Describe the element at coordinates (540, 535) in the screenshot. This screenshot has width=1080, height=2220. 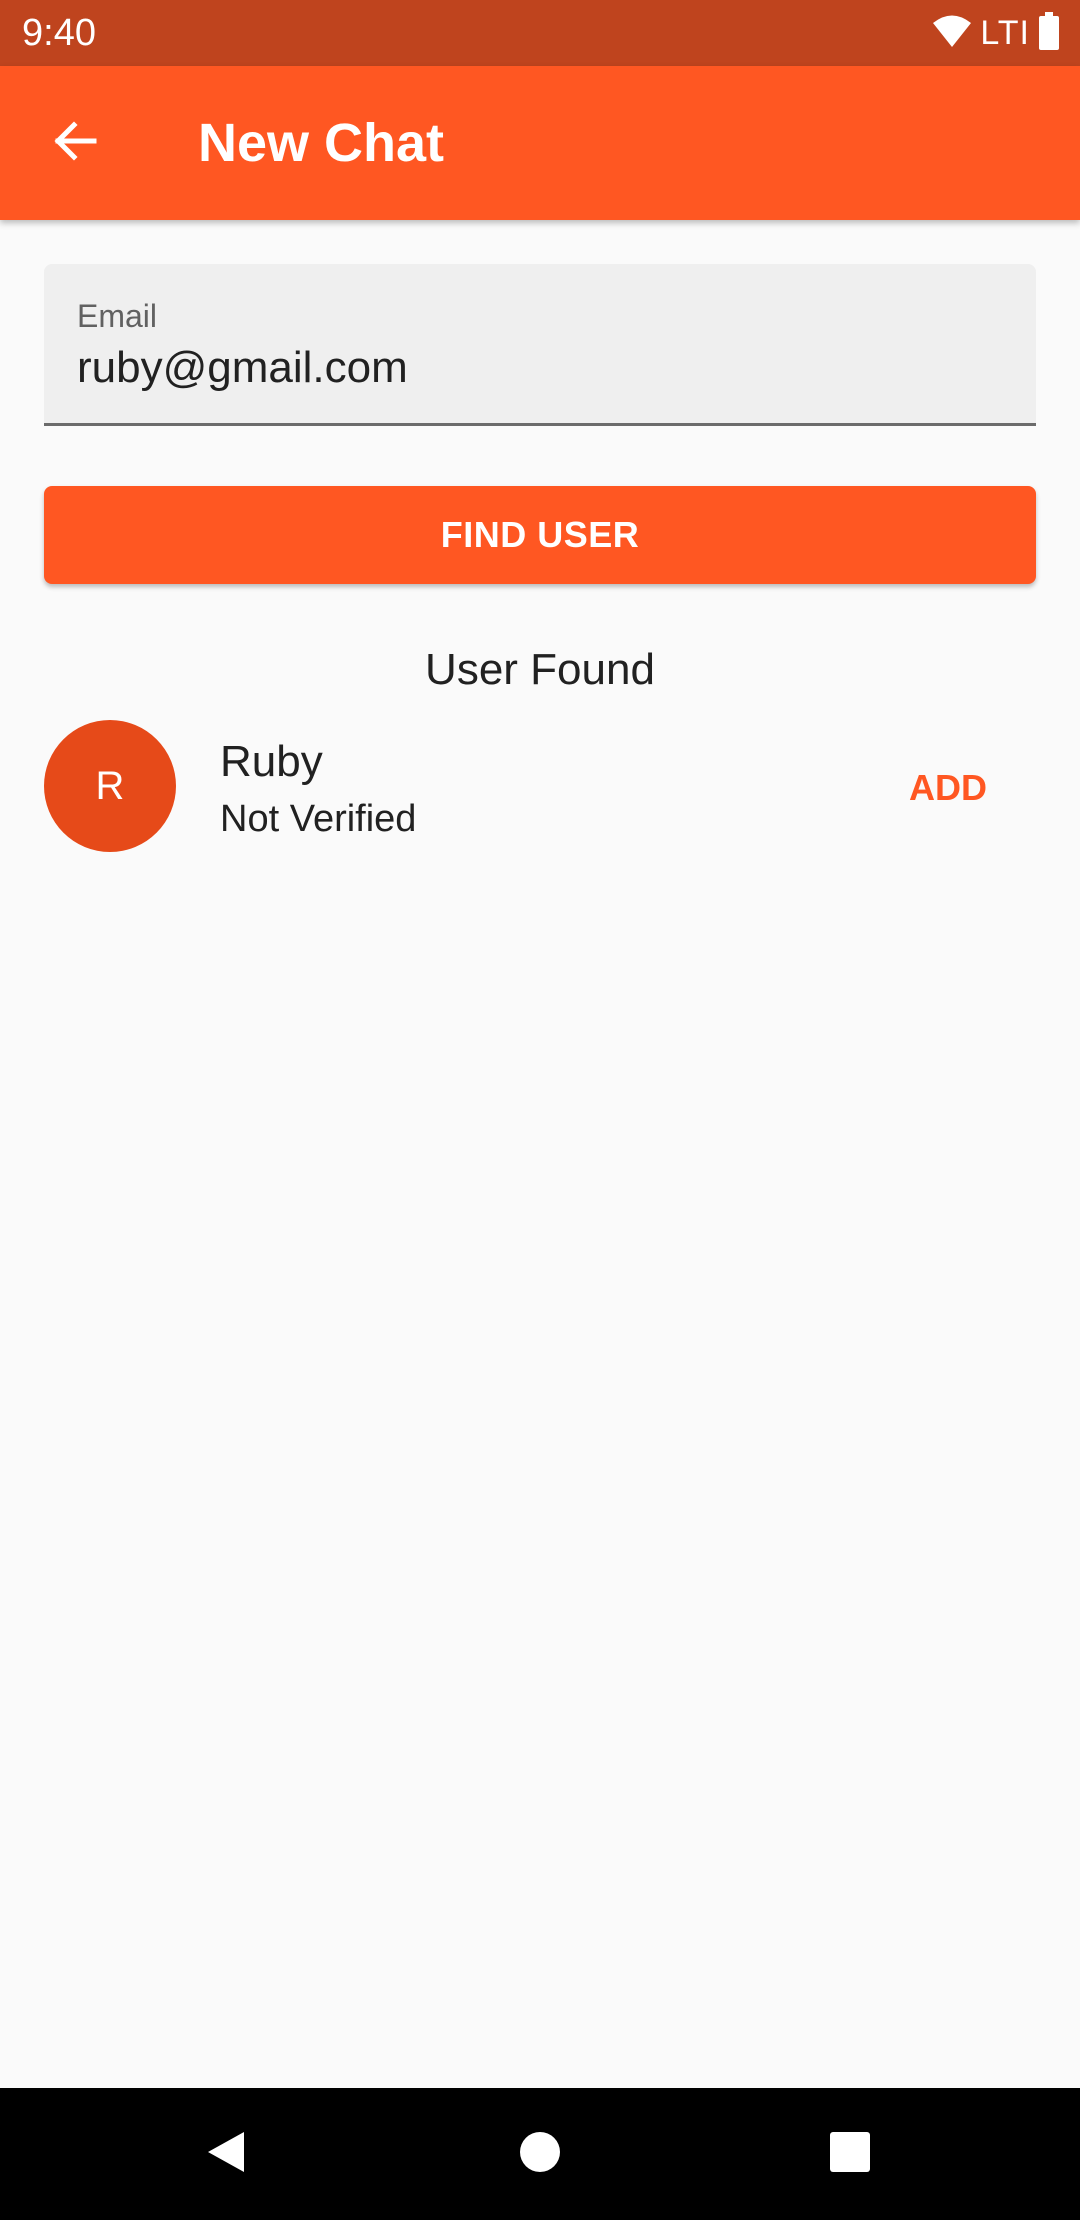
I see `find-user-button: FIND USER` at that location.